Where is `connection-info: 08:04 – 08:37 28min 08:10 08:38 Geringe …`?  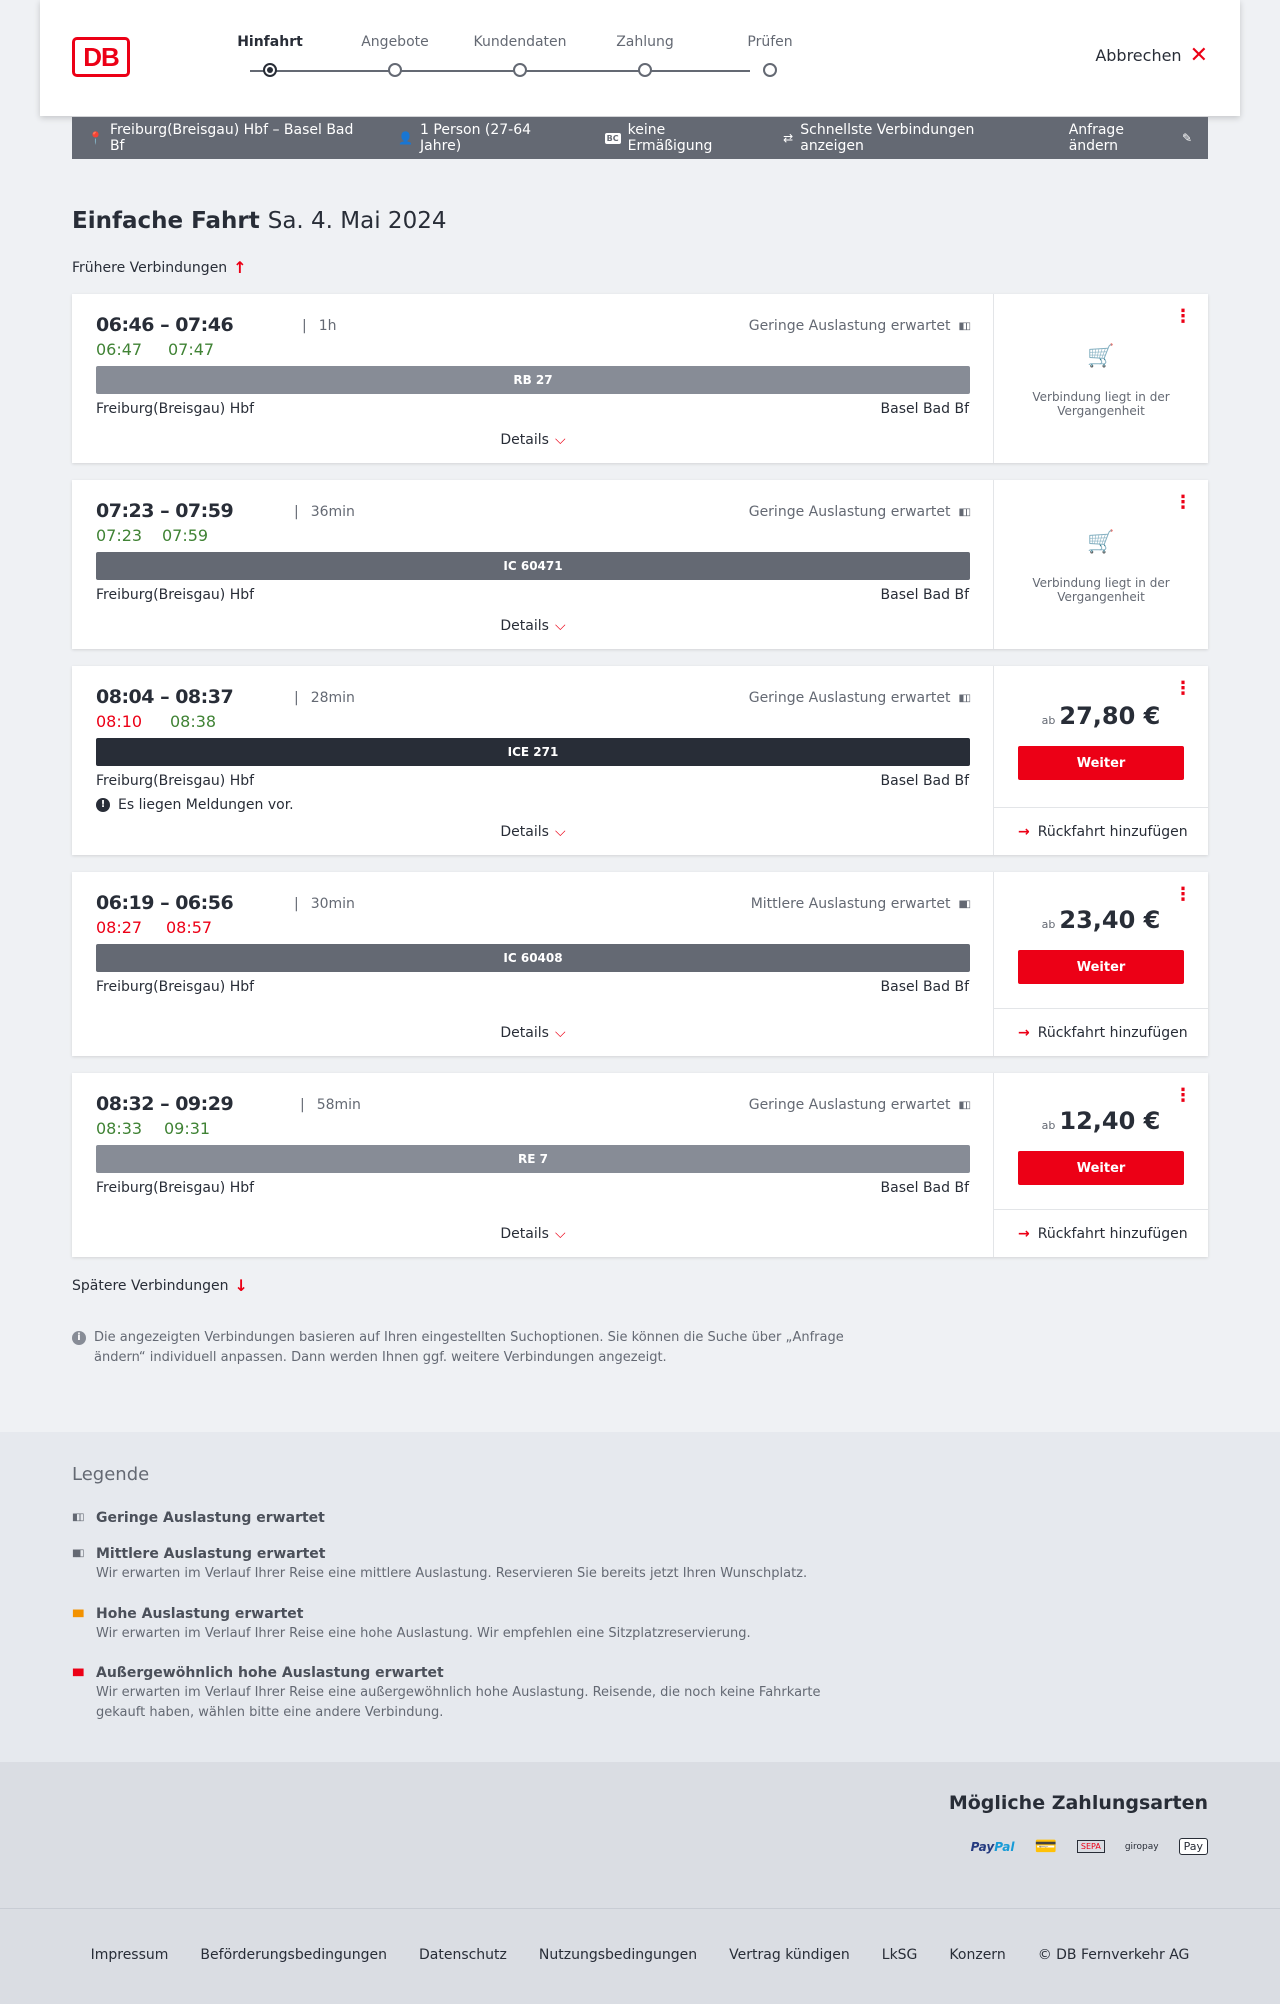
connection-info: 08:04 – 08:37 28min 08:10 08:38 Geringe … is located at coordinates (533, 760).